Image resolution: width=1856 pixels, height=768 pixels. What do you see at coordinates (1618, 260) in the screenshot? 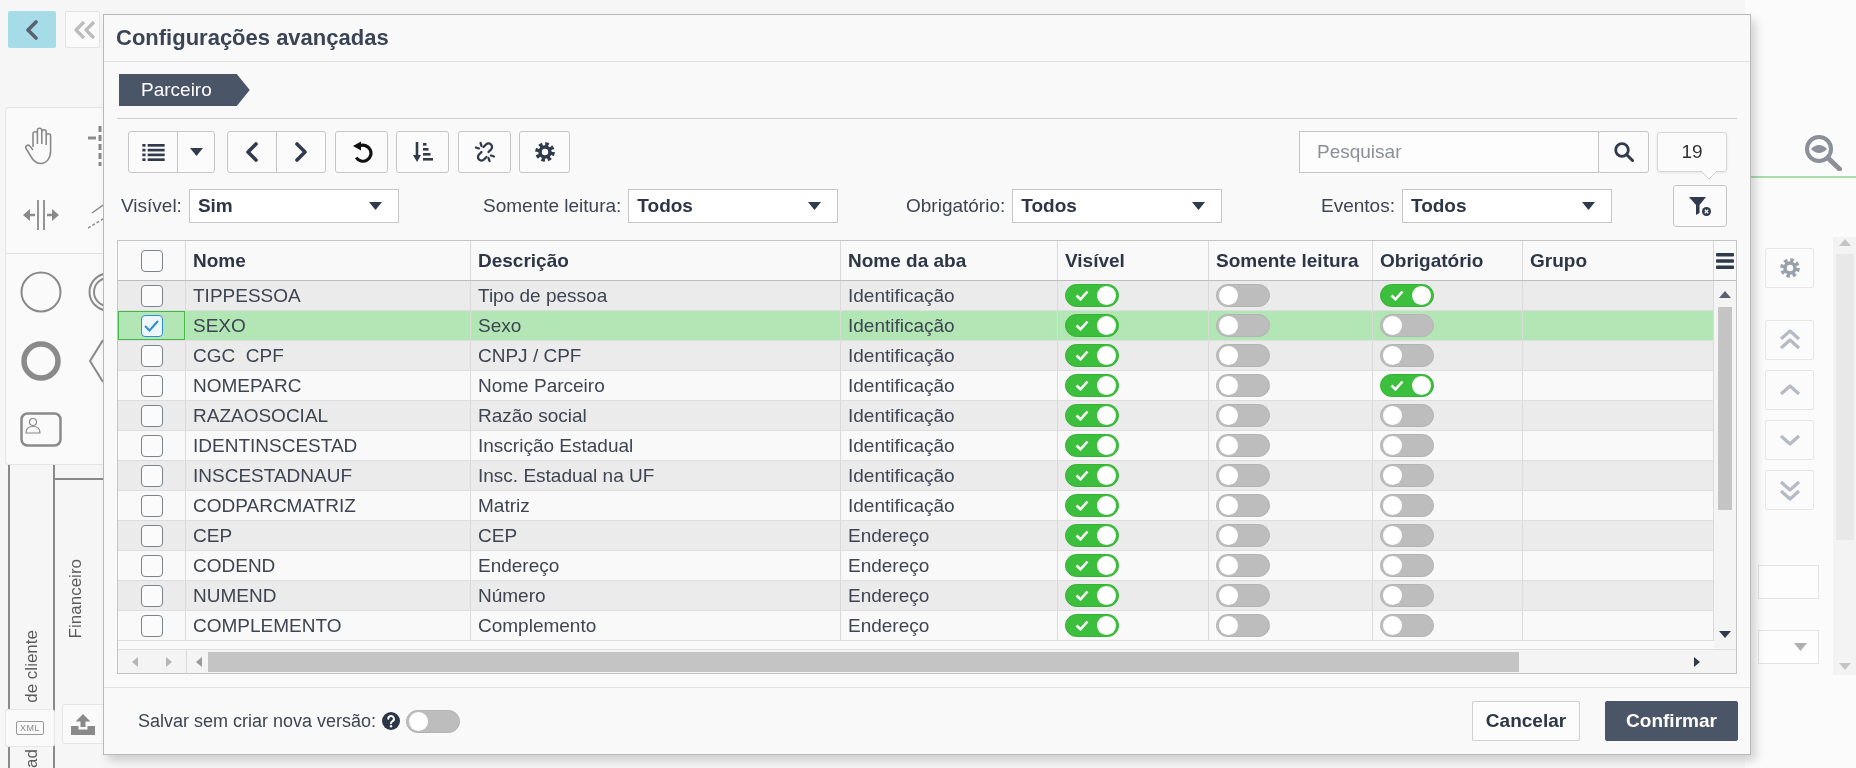
I see `column-header: Grupo` at bounding box center [1618, 260].